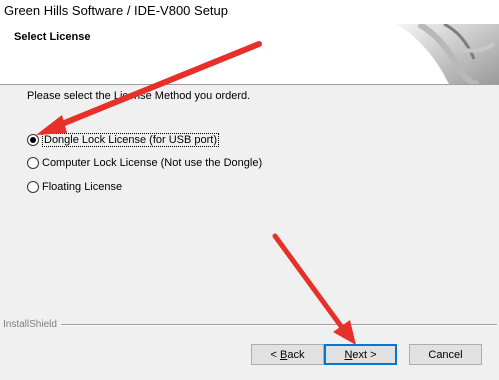  What do you see at coordinates (82, 187) in the screenshot?
I see `option-floating-label: Floating License` at bounding box center [82, 187].